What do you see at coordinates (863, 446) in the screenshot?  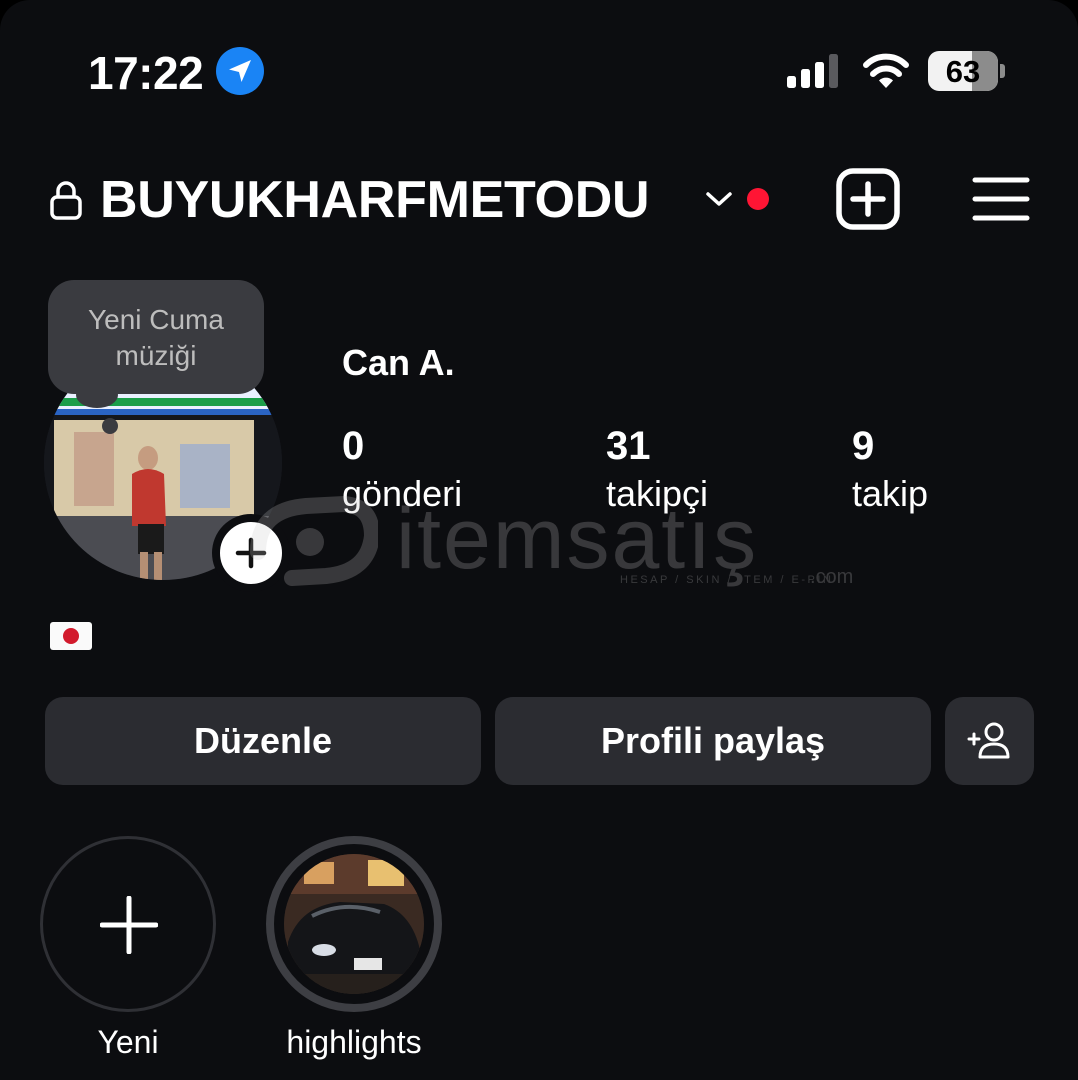 I see `stat-following-count: 9` at bounding box center [863, 446].